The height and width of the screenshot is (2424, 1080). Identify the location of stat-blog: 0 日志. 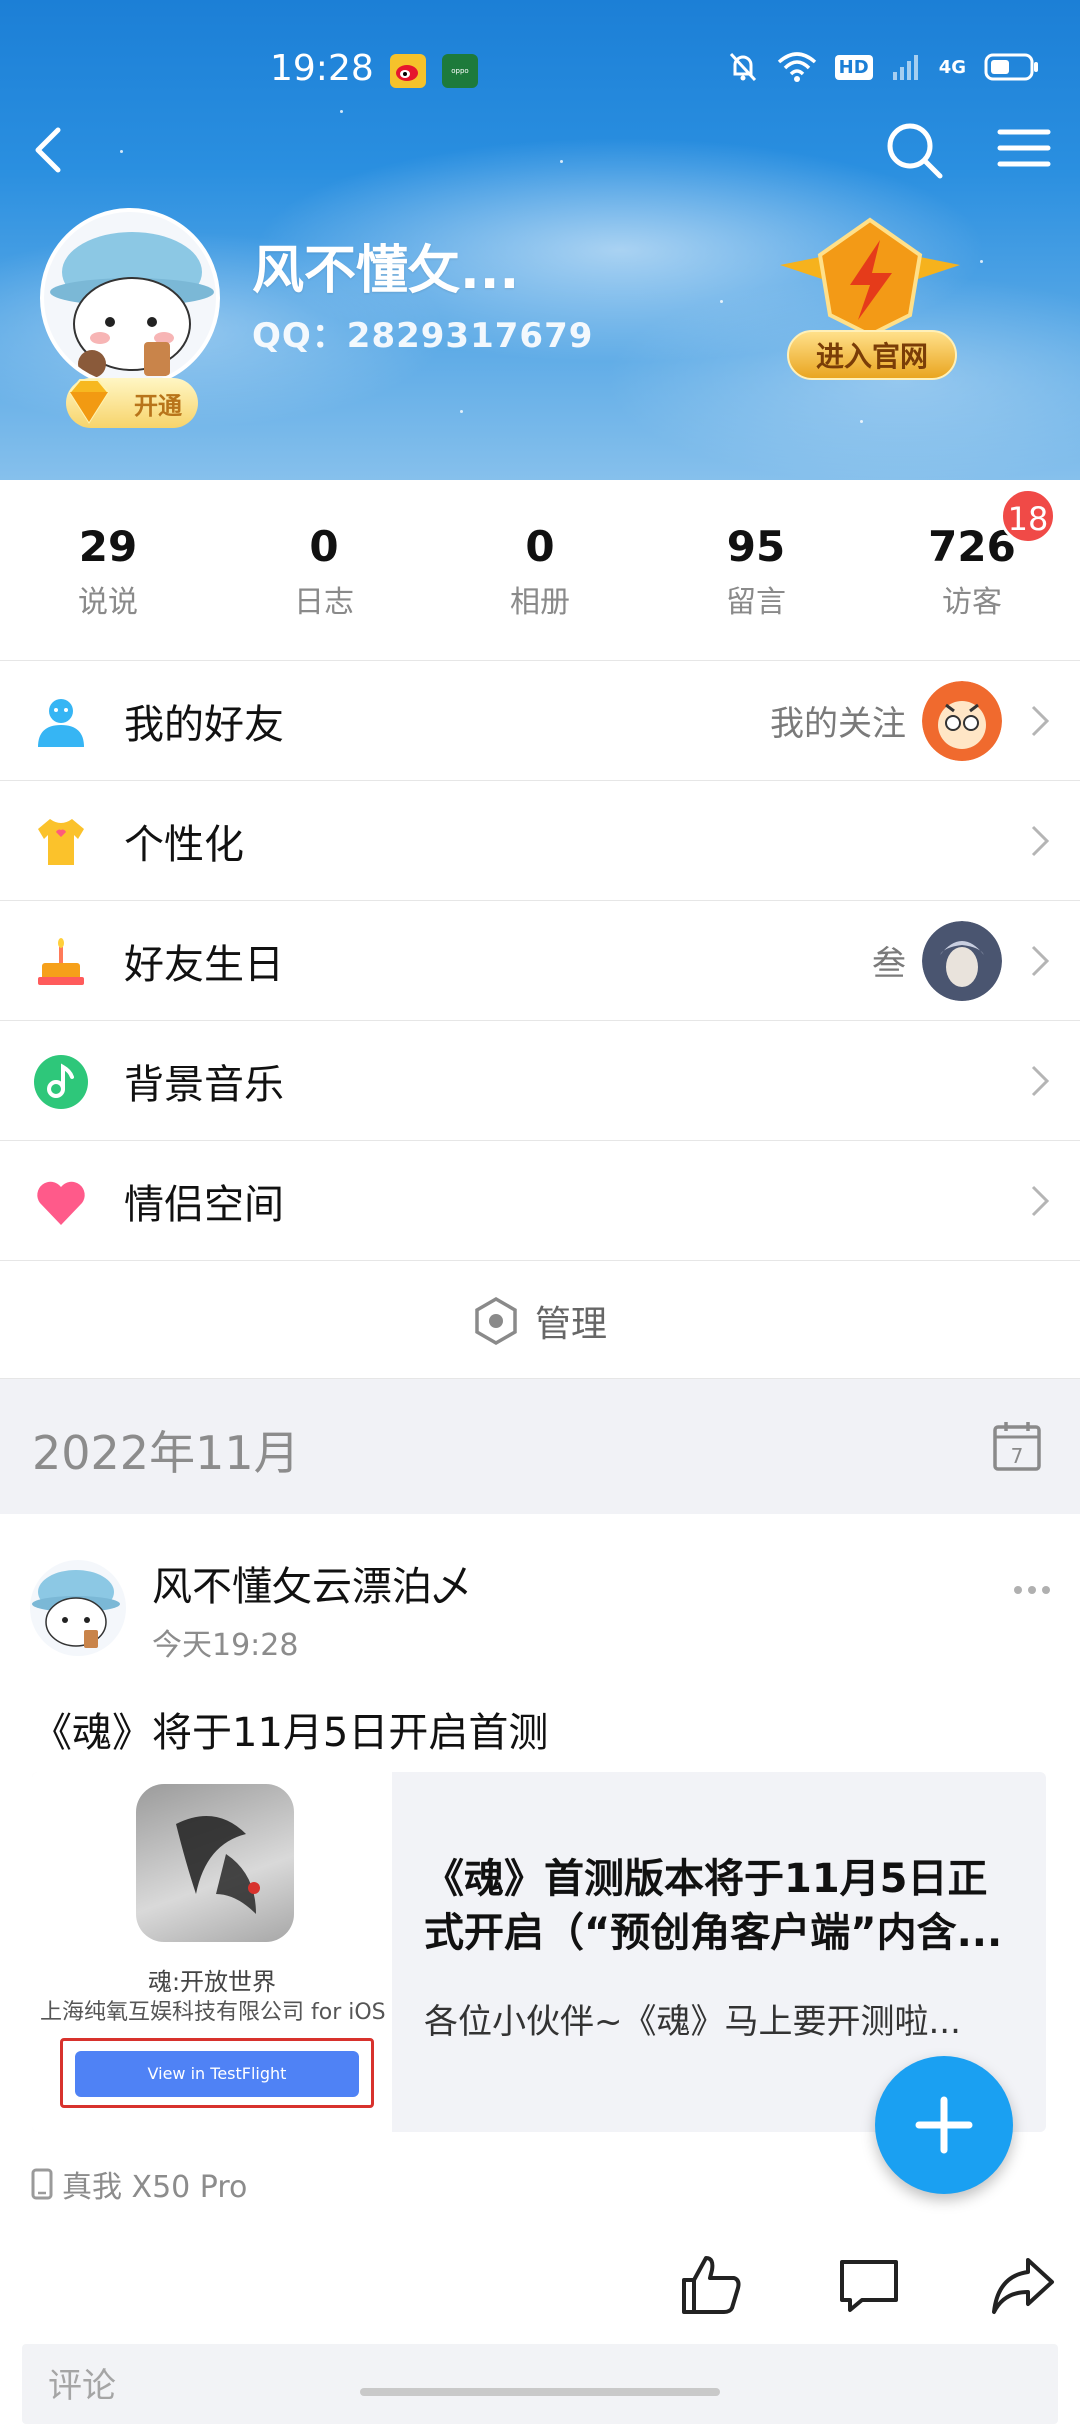
(324, 570).